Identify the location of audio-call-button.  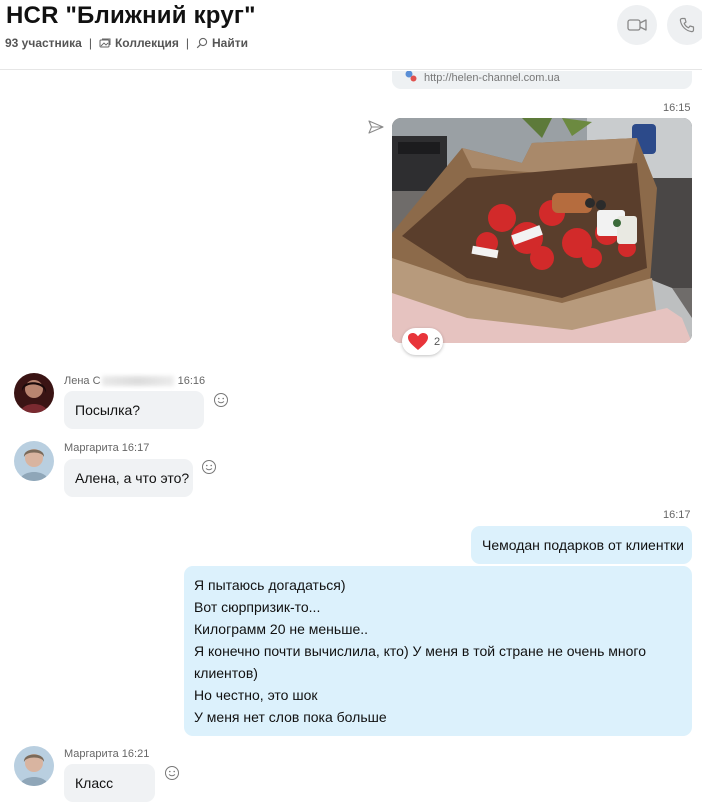
(684, 25).